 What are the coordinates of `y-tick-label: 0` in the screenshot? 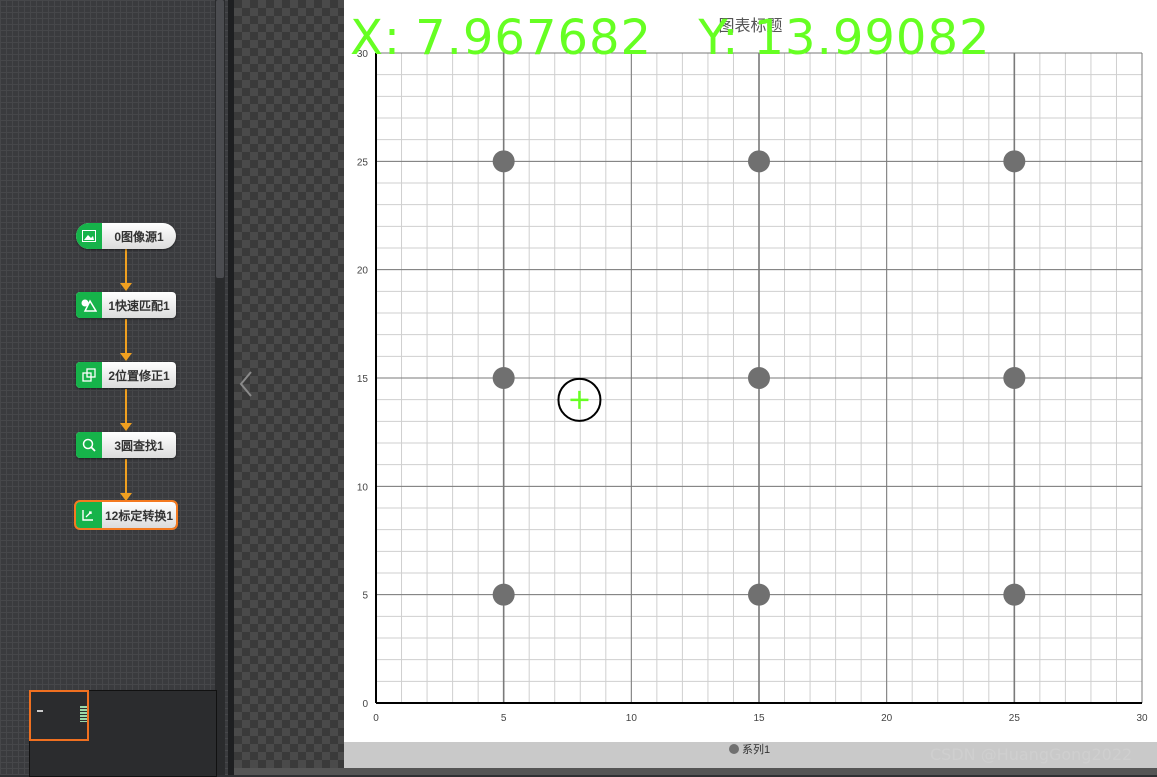 It's located at (365, 704).